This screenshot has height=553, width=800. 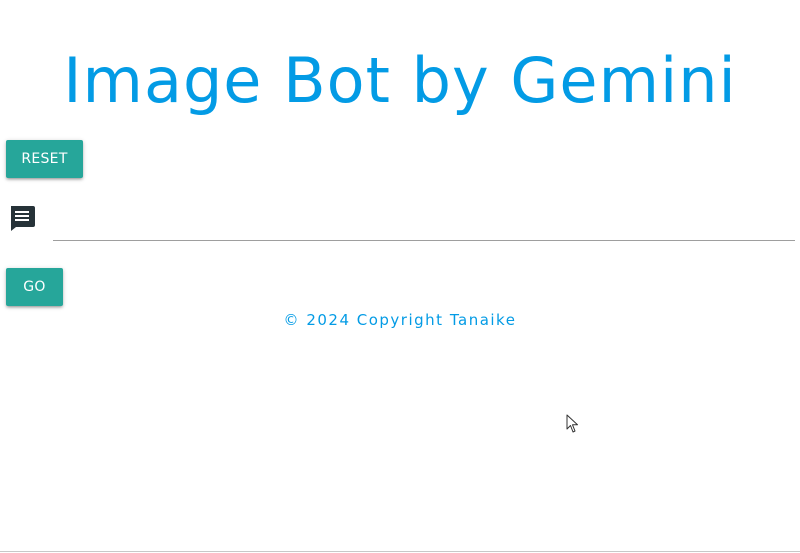 I want to click on mouse-pointer-graphic, so click(x=572, y=423).